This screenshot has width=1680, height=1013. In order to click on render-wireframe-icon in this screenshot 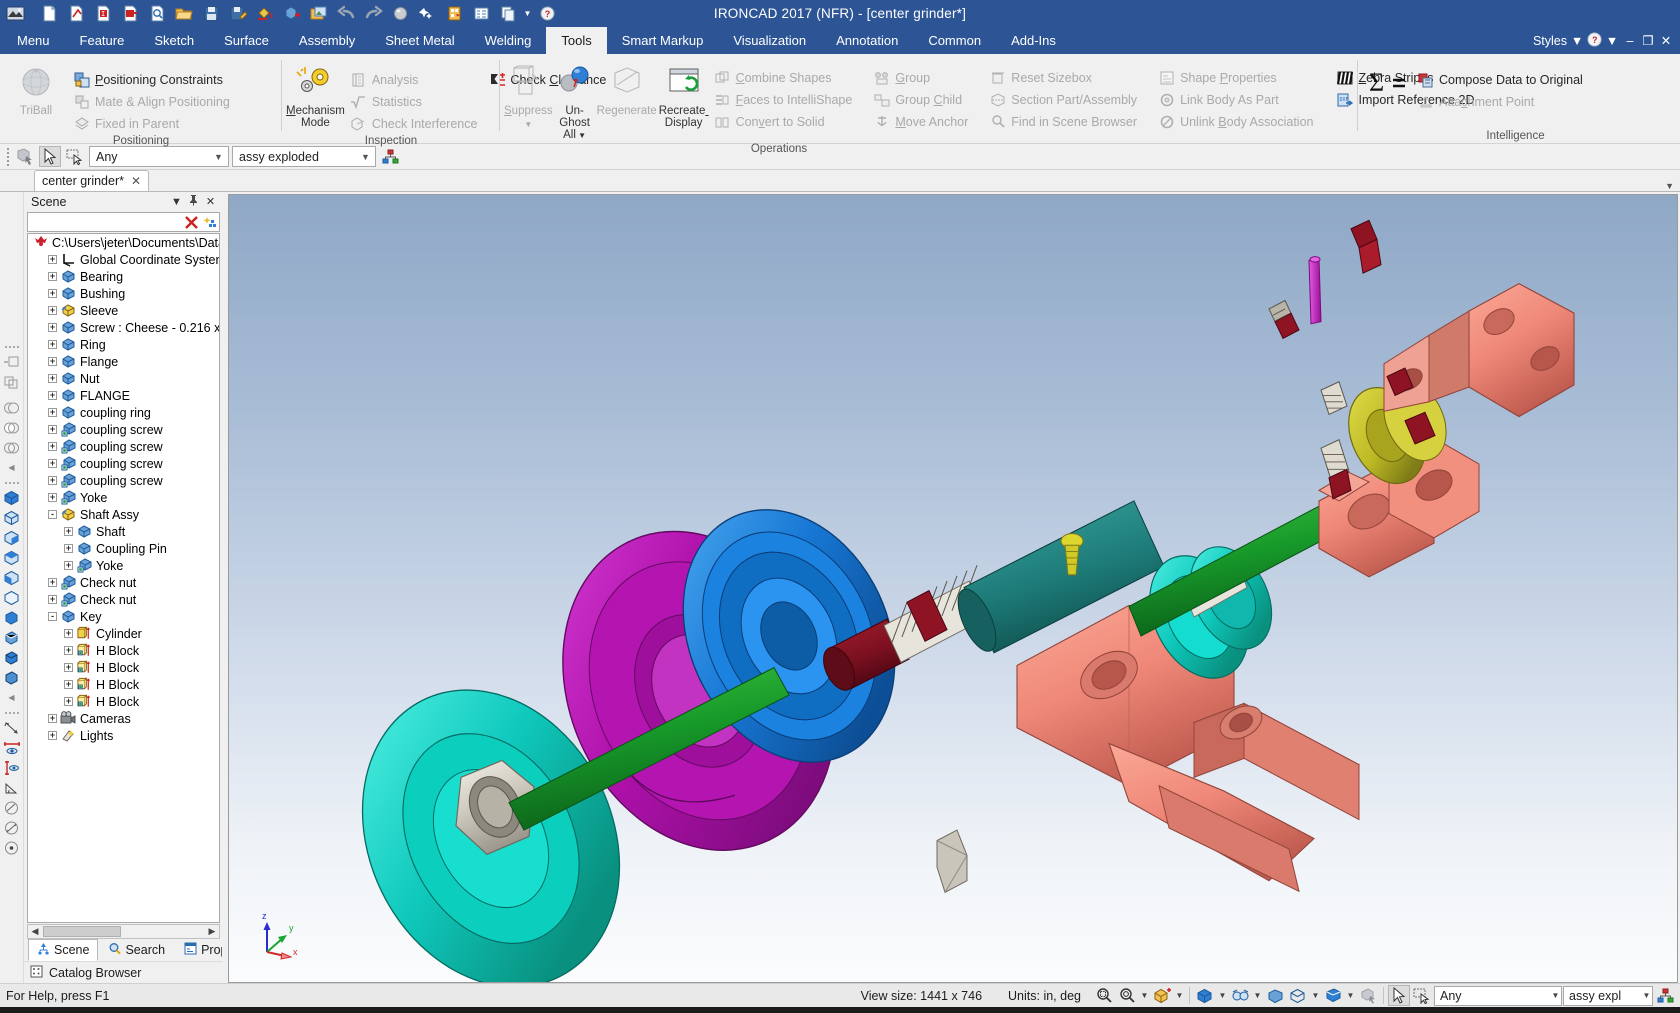, I will do `click(12, 657)`.